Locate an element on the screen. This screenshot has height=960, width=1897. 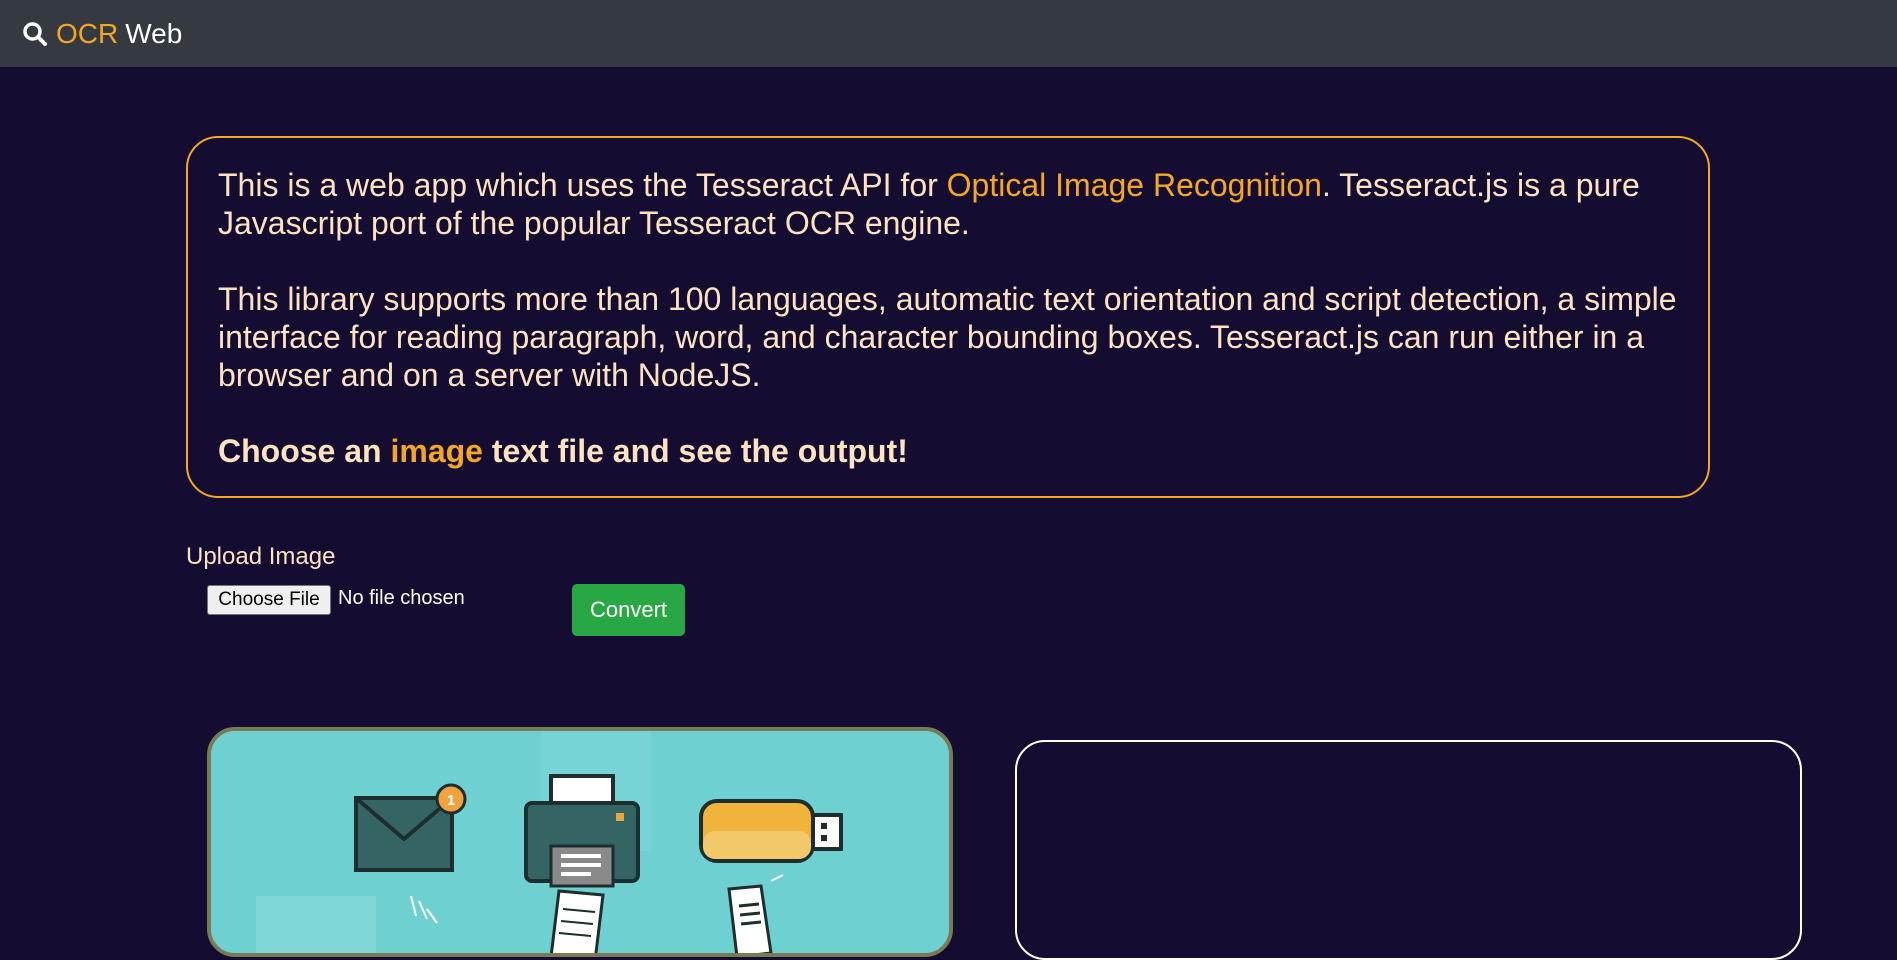
ocr-link: Optical Image Recognition is located at coordinates (1134, 185).